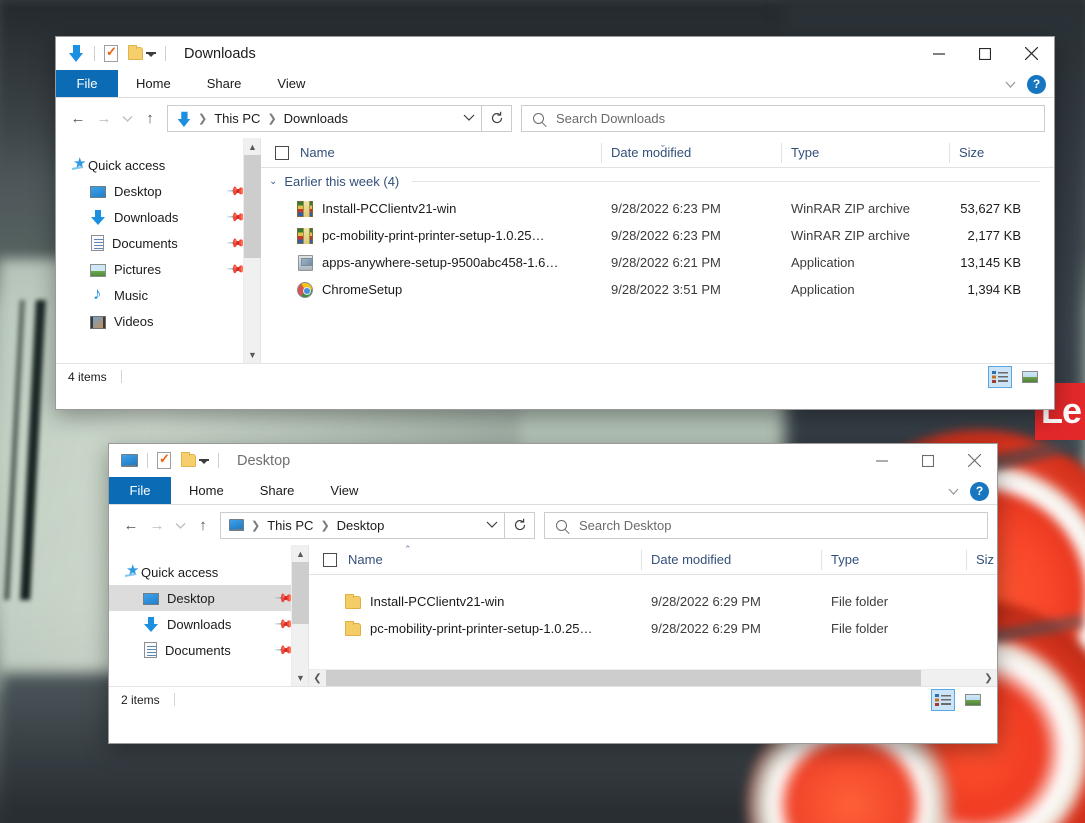 Image resolution: width=1085 pixels, height=823 pixels. What do you see at coordinates (555, 84) in the screenshot?
I see `ribbon-tabs-downloads: File Home Share View ?` at bounding box center [555, 84].